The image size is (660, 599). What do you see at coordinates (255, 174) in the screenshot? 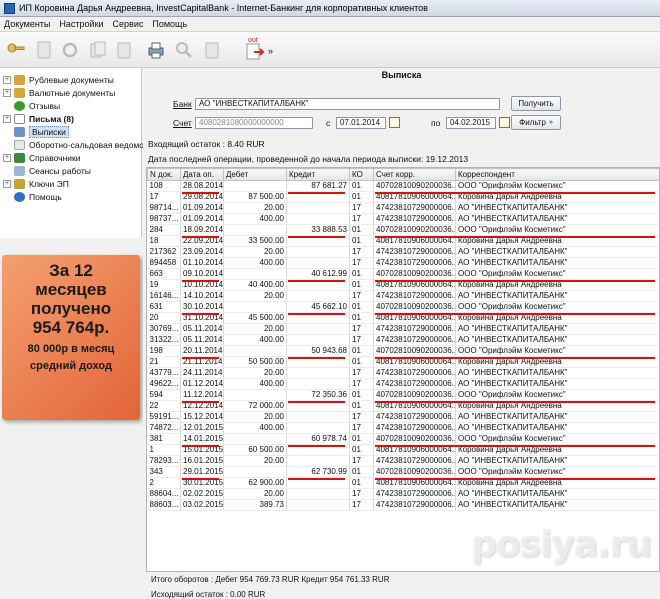
I see `column-header-debit: Дебет` at bounding box center [255, 174].